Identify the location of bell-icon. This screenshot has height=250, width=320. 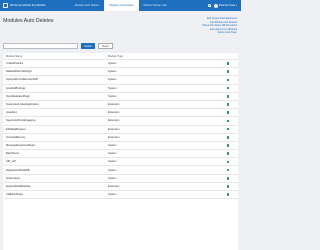
(209, 5).